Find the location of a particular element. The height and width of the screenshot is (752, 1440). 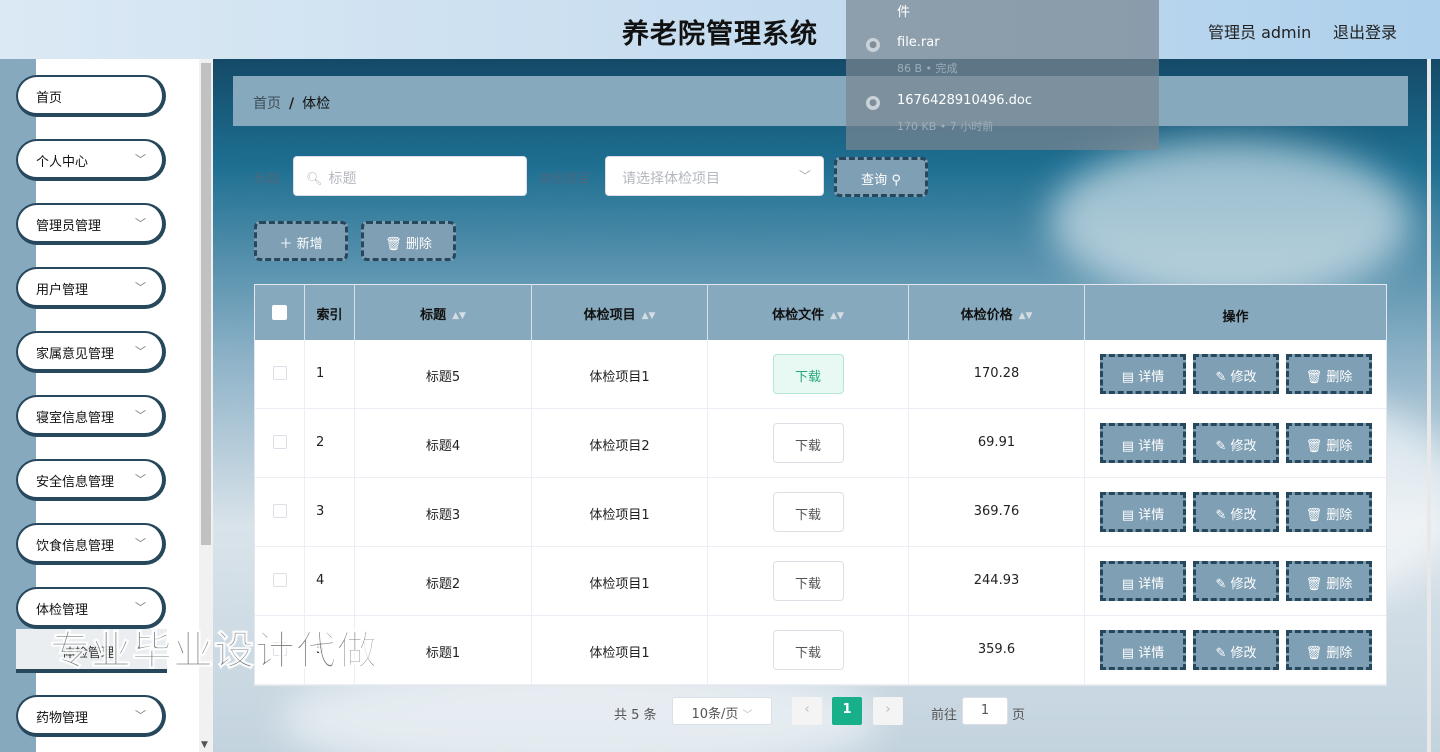

breadcrumb-home: 首页 is located at coordinates (267, 104).